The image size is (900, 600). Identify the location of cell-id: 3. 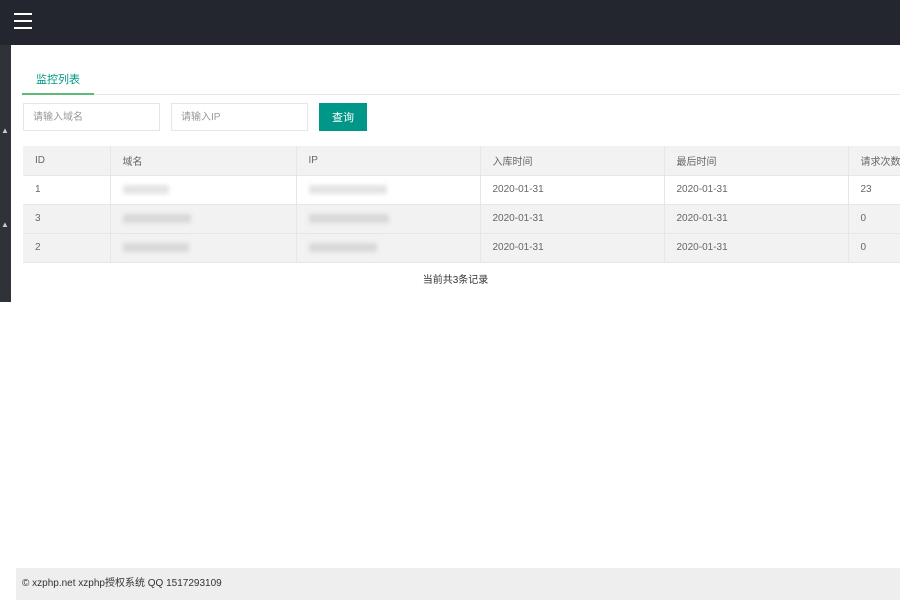
(67, 219).